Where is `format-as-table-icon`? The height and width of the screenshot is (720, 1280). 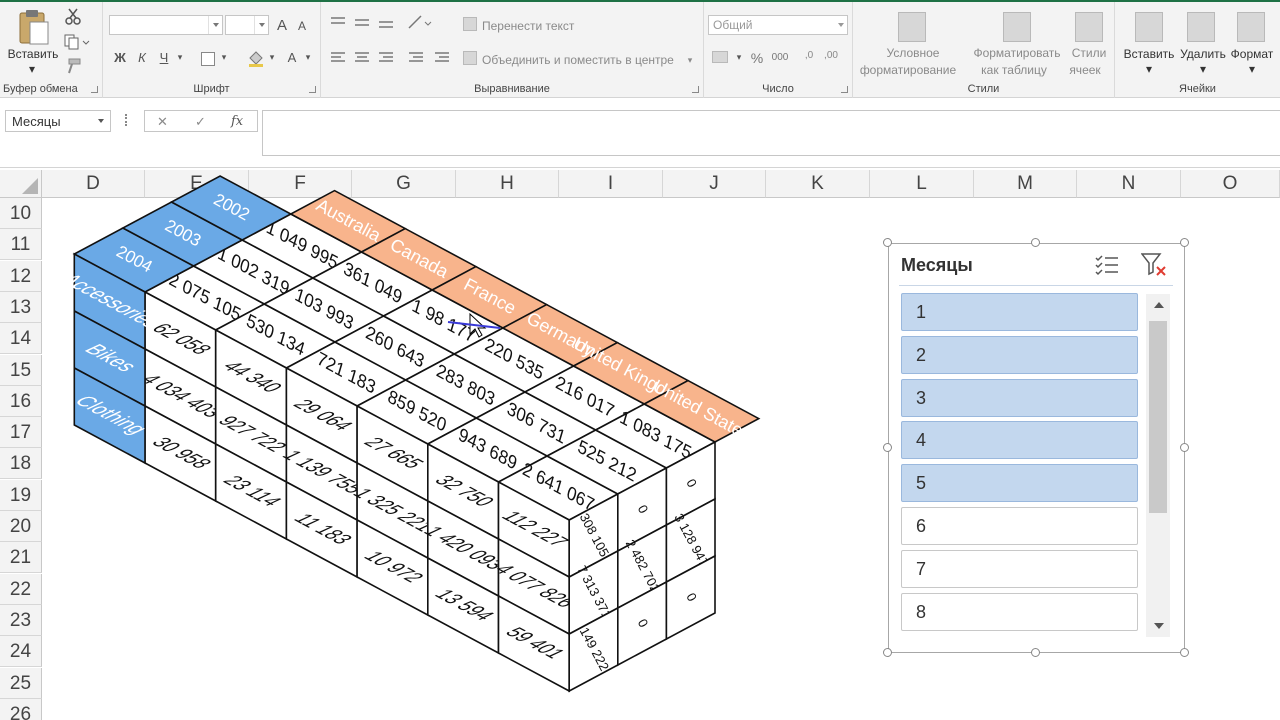 format-as-table-icon is located at coordinates (1017, 27).